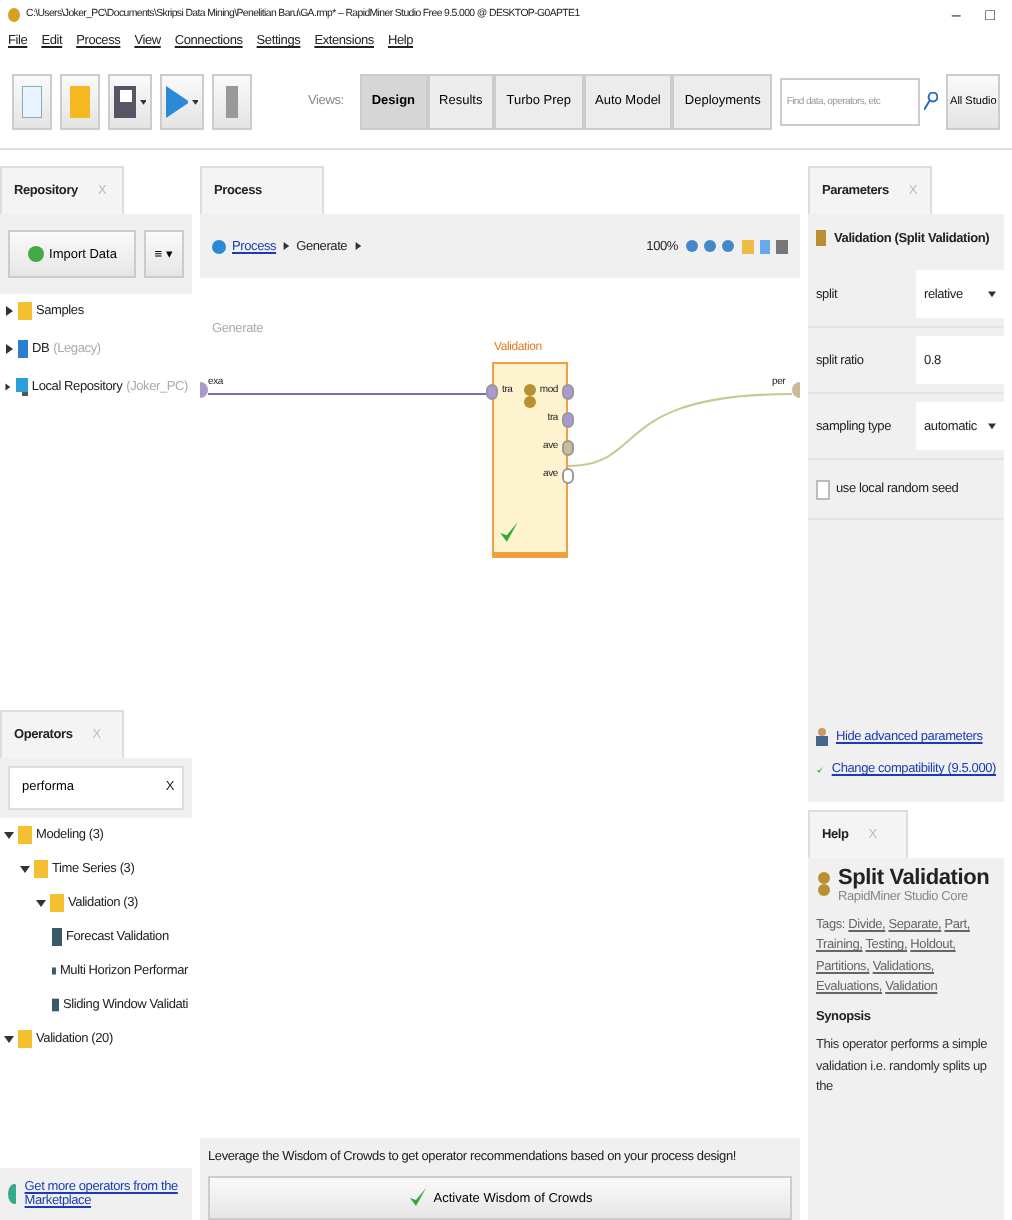  What do you see at coordinates (21, 387) in the screenshot?
I see `monitor-icon` at bounding box center [21, 387].